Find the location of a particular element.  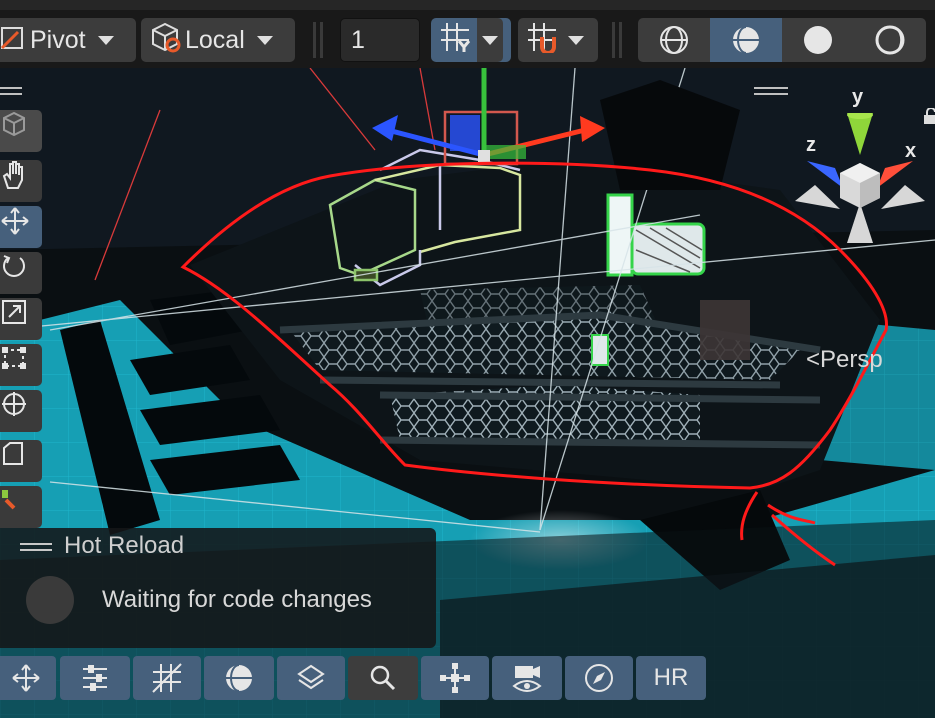

orientation-gizmo is located at coordinates (860, 178).